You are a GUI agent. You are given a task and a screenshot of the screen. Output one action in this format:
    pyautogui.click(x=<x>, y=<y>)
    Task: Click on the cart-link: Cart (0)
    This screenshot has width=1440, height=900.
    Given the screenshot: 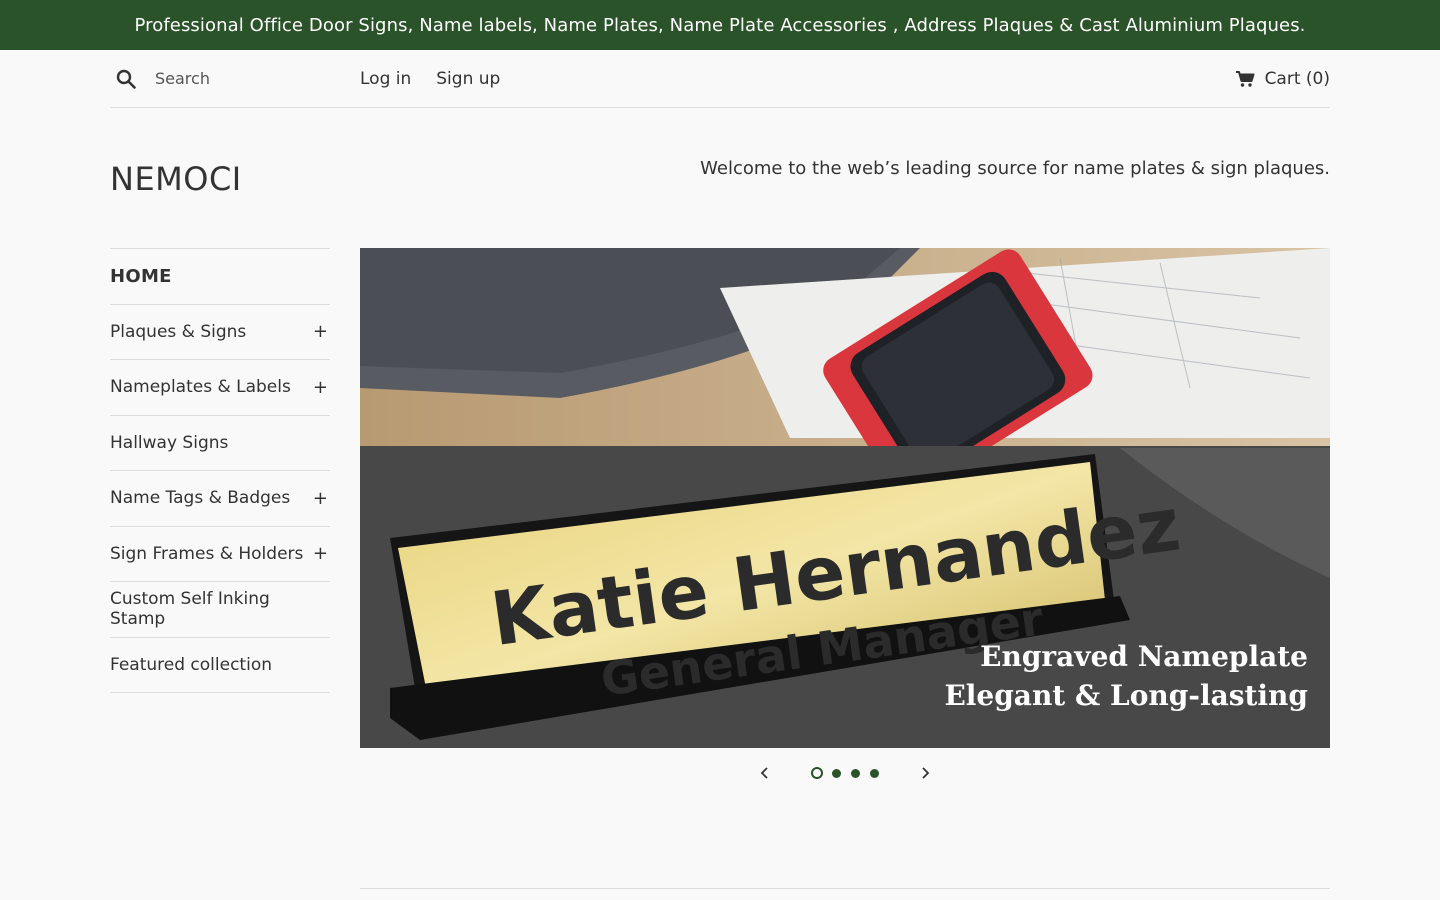 What is the action you would take?
    pyautogui.click(x=1282, y=79)
    